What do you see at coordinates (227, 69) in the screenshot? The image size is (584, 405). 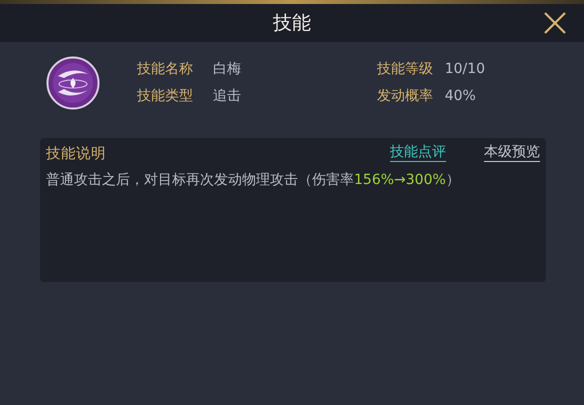 I see `field-value: 白梅` at bounding box center [227, 69].